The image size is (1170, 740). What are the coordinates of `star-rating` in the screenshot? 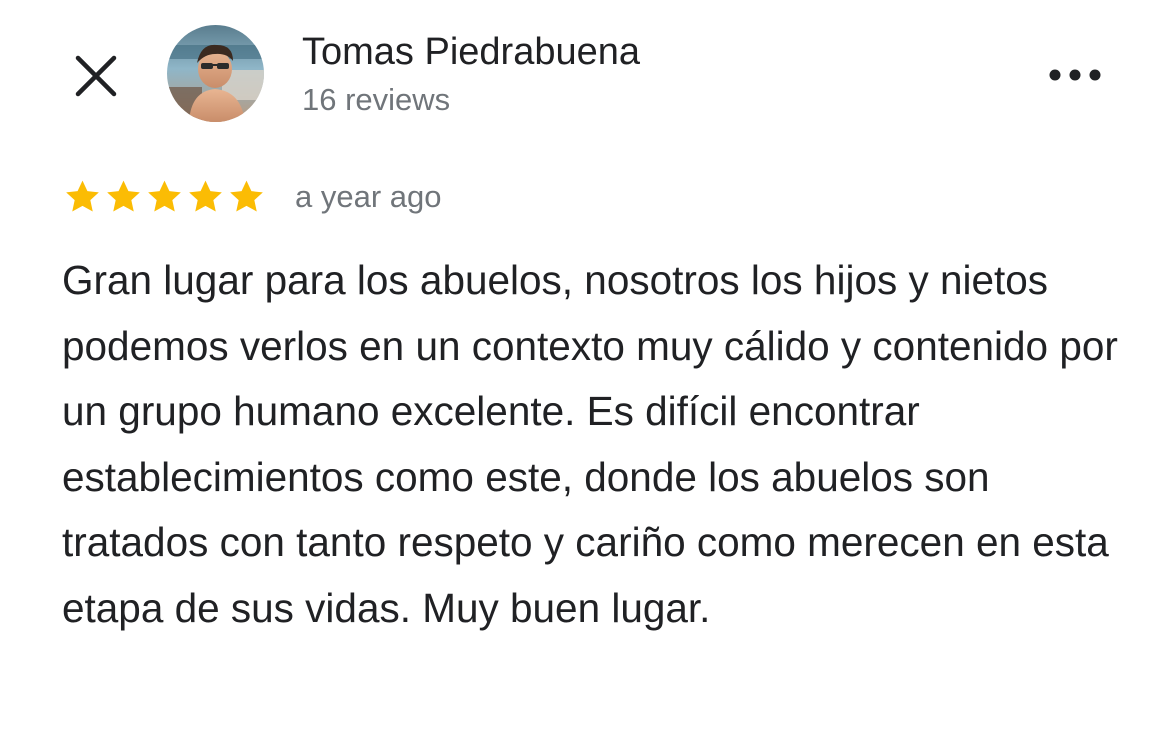 It's located at (164, 197).